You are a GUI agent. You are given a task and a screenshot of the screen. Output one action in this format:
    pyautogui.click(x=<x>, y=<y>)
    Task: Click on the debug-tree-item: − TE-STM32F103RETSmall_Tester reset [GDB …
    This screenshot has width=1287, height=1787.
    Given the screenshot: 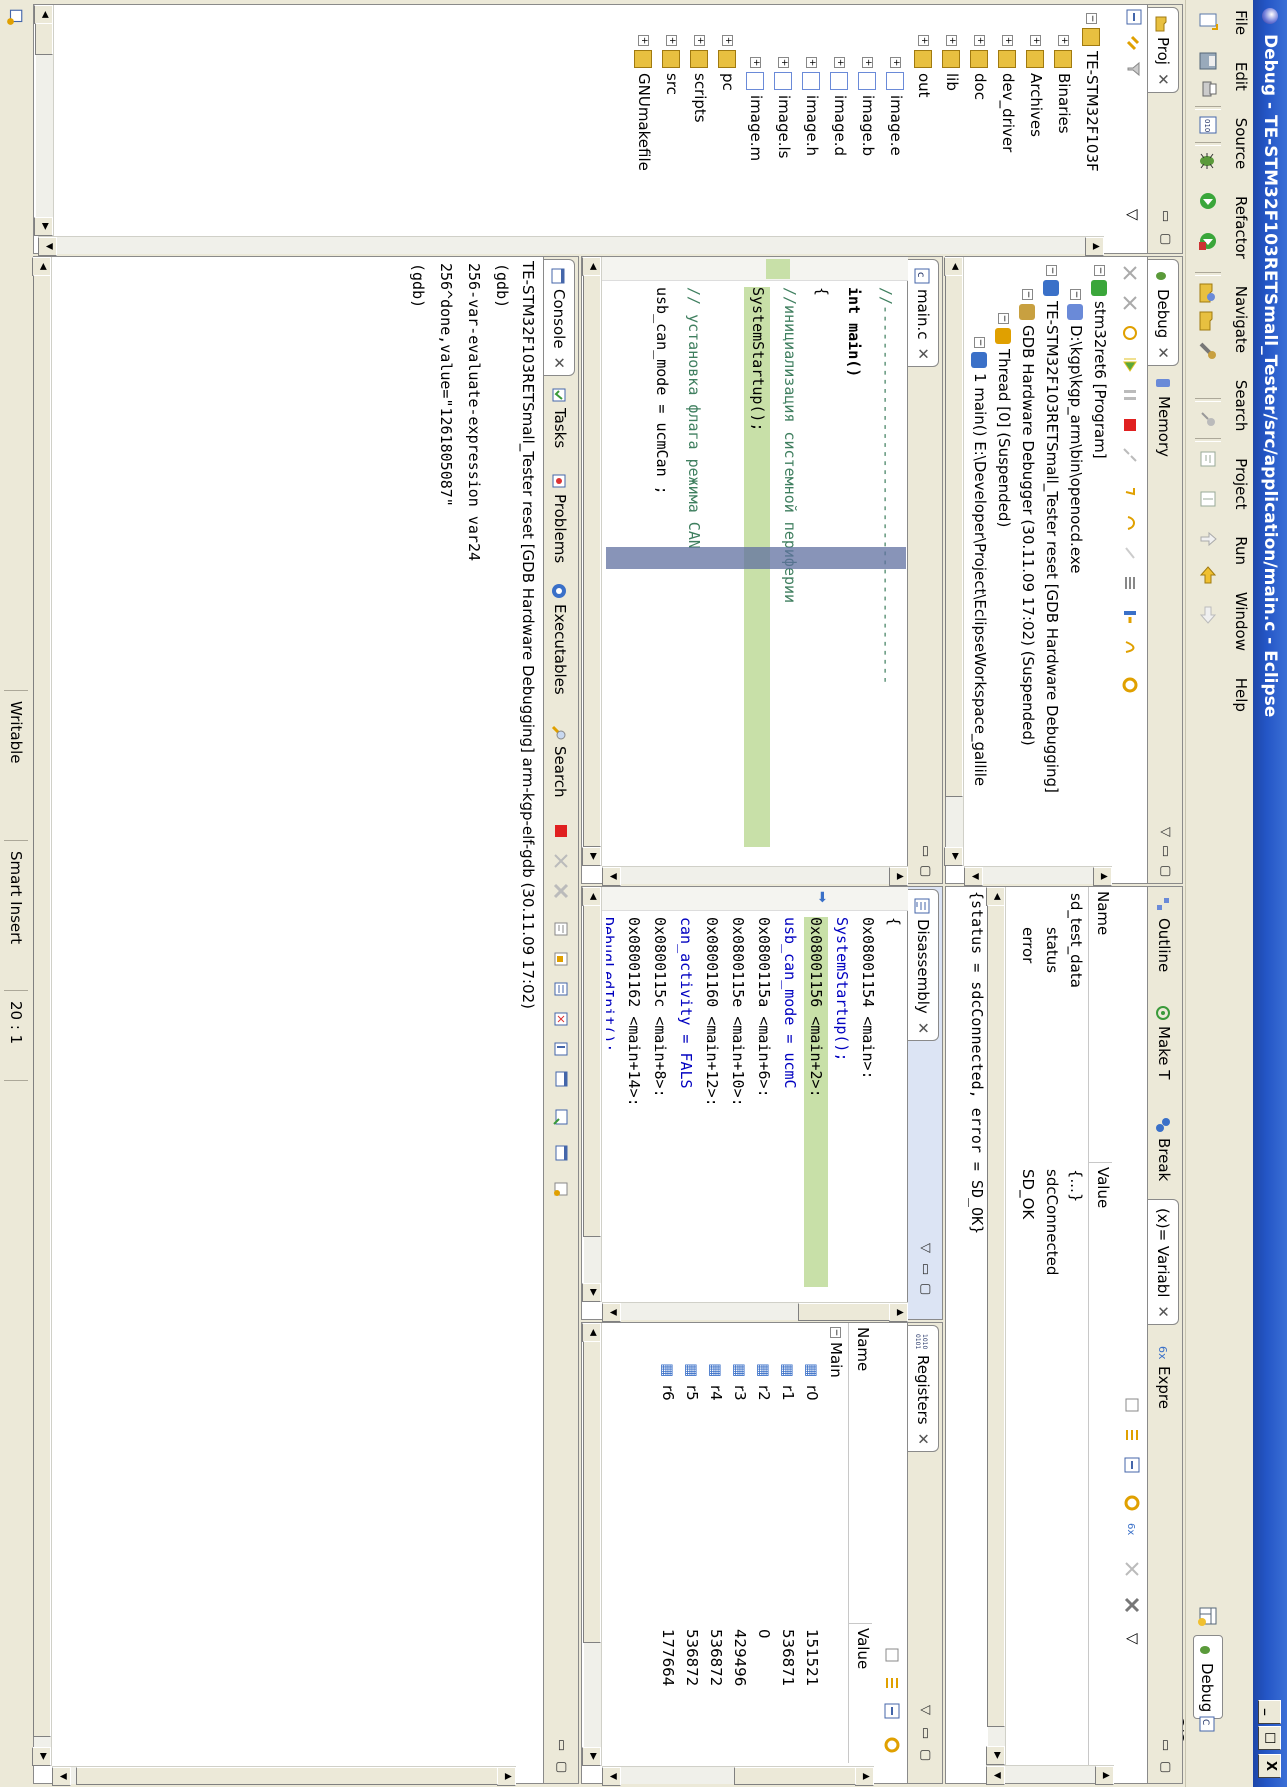 What is the action you would take?
    pyautogui.click(x=1052, y=529)
    